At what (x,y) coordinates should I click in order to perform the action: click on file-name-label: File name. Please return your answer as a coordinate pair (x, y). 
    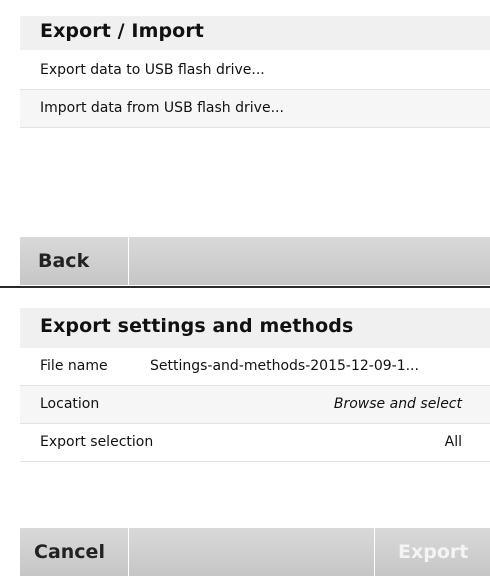
    Looking at the image, I should click on (74, 366).